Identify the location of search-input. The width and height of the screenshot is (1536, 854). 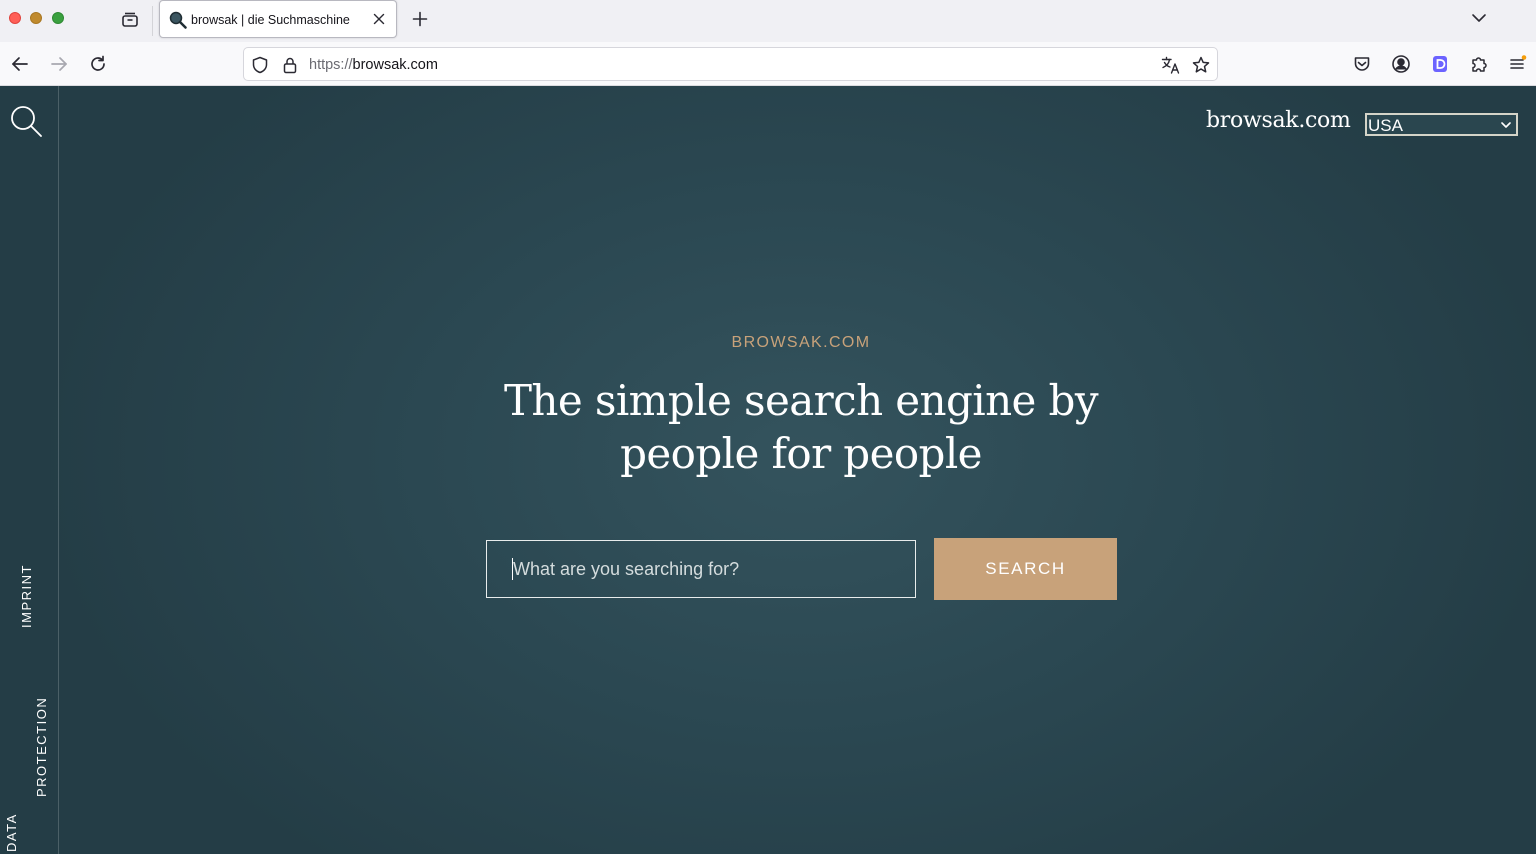
(701, 569).